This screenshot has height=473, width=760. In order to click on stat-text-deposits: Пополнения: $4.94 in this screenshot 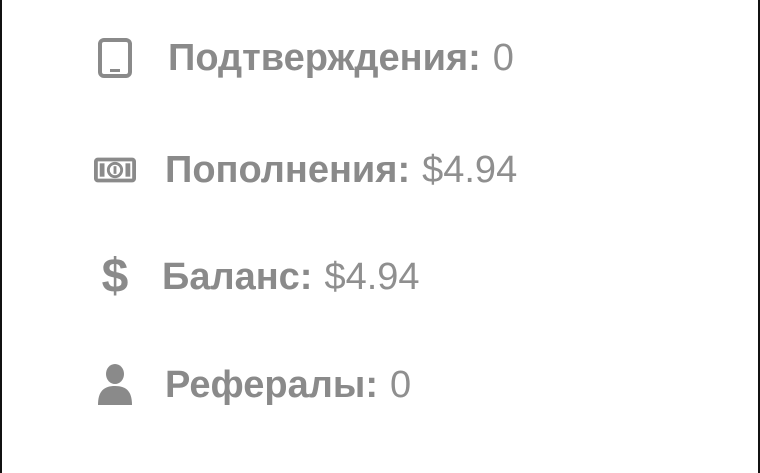, I will do `click(341, 170)`.